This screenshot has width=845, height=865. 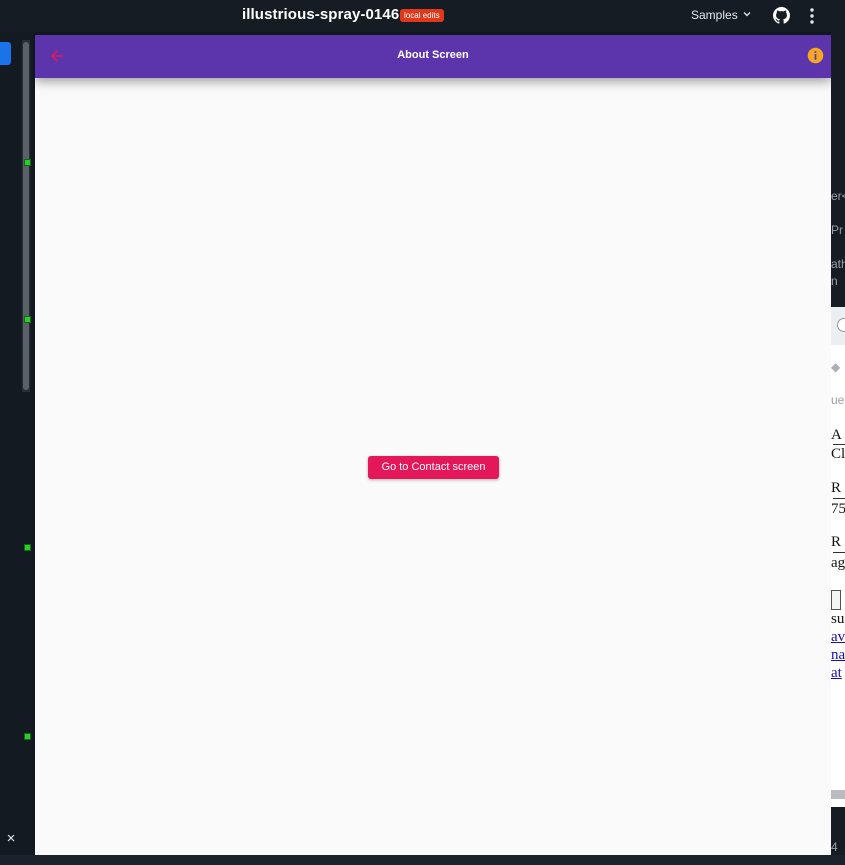 I want to click on panel-checkbox, so click(x=836, y=600).